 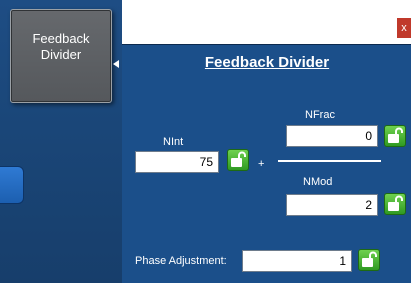 I want to click on feedback-divider-block-button: Feedback Divider, so click(x=61, y=56).